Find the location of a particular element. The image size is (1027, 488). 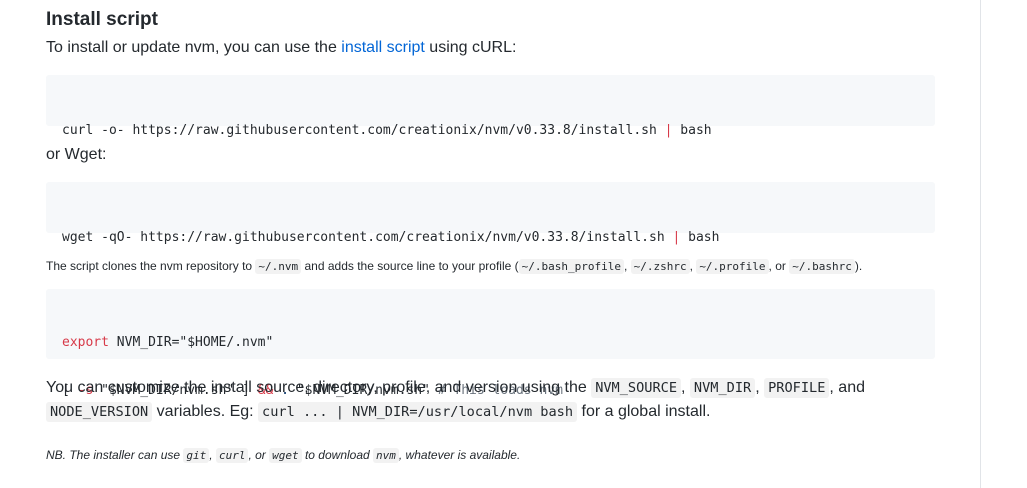

code-nvm-source: NVM_SOURCE is located at coordinates (636, 388).